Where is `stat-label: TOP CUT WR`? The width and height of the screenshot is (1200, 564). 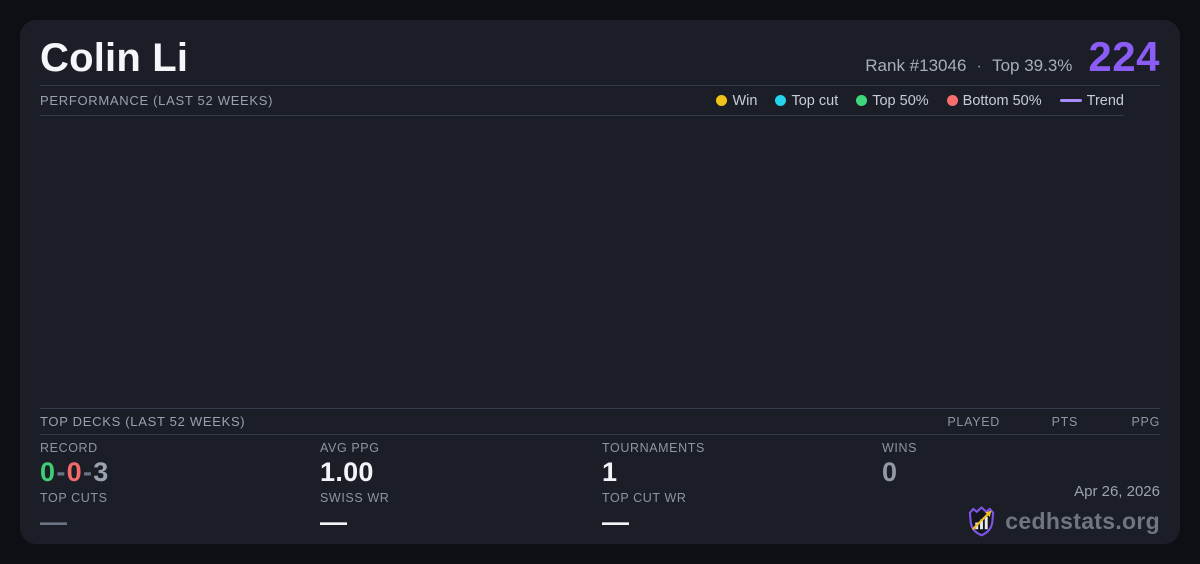 stat-label: TOP CUT WR is located at coordinates (644, 498).